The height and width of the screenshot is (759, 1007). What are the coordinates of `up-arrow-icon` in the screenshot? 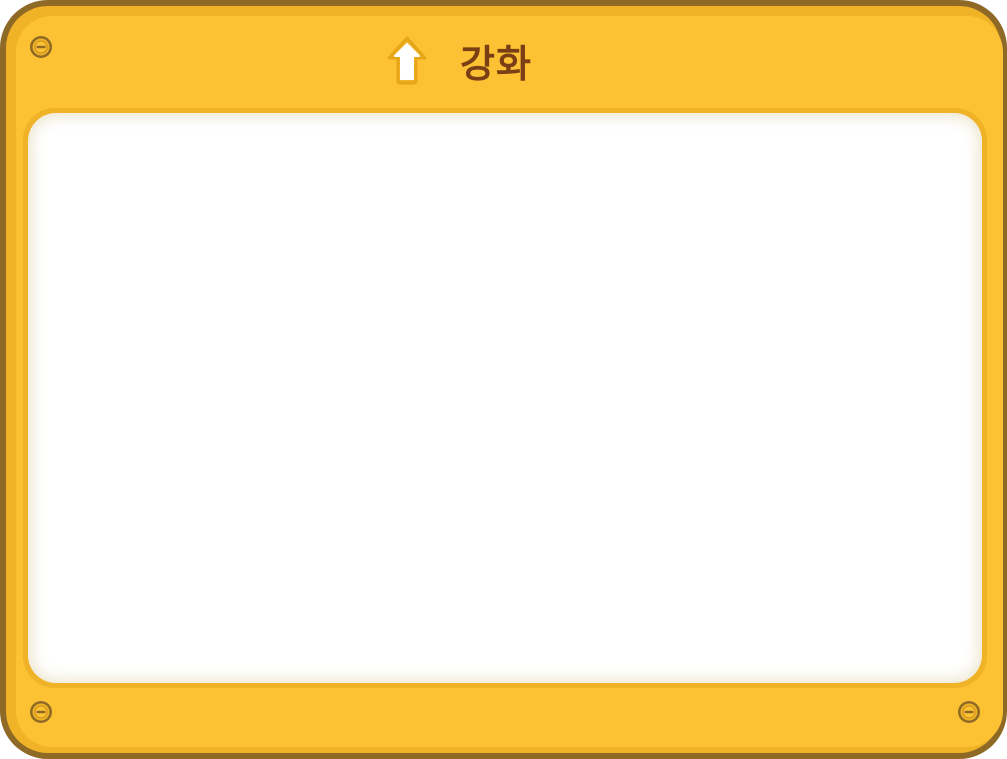 It's located at (407, 60).